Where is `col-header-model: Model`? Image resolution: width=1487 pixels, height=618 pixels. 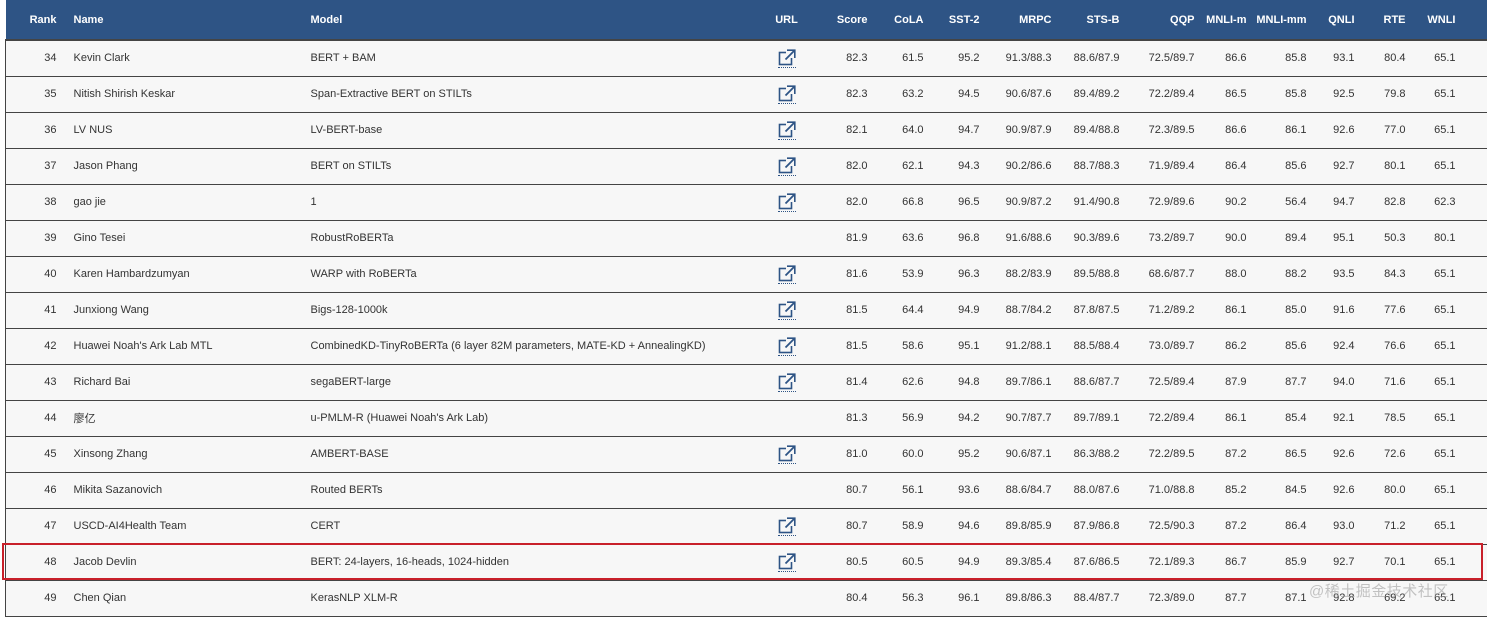
col-header-model: Model is located at coordinates (529, 20).